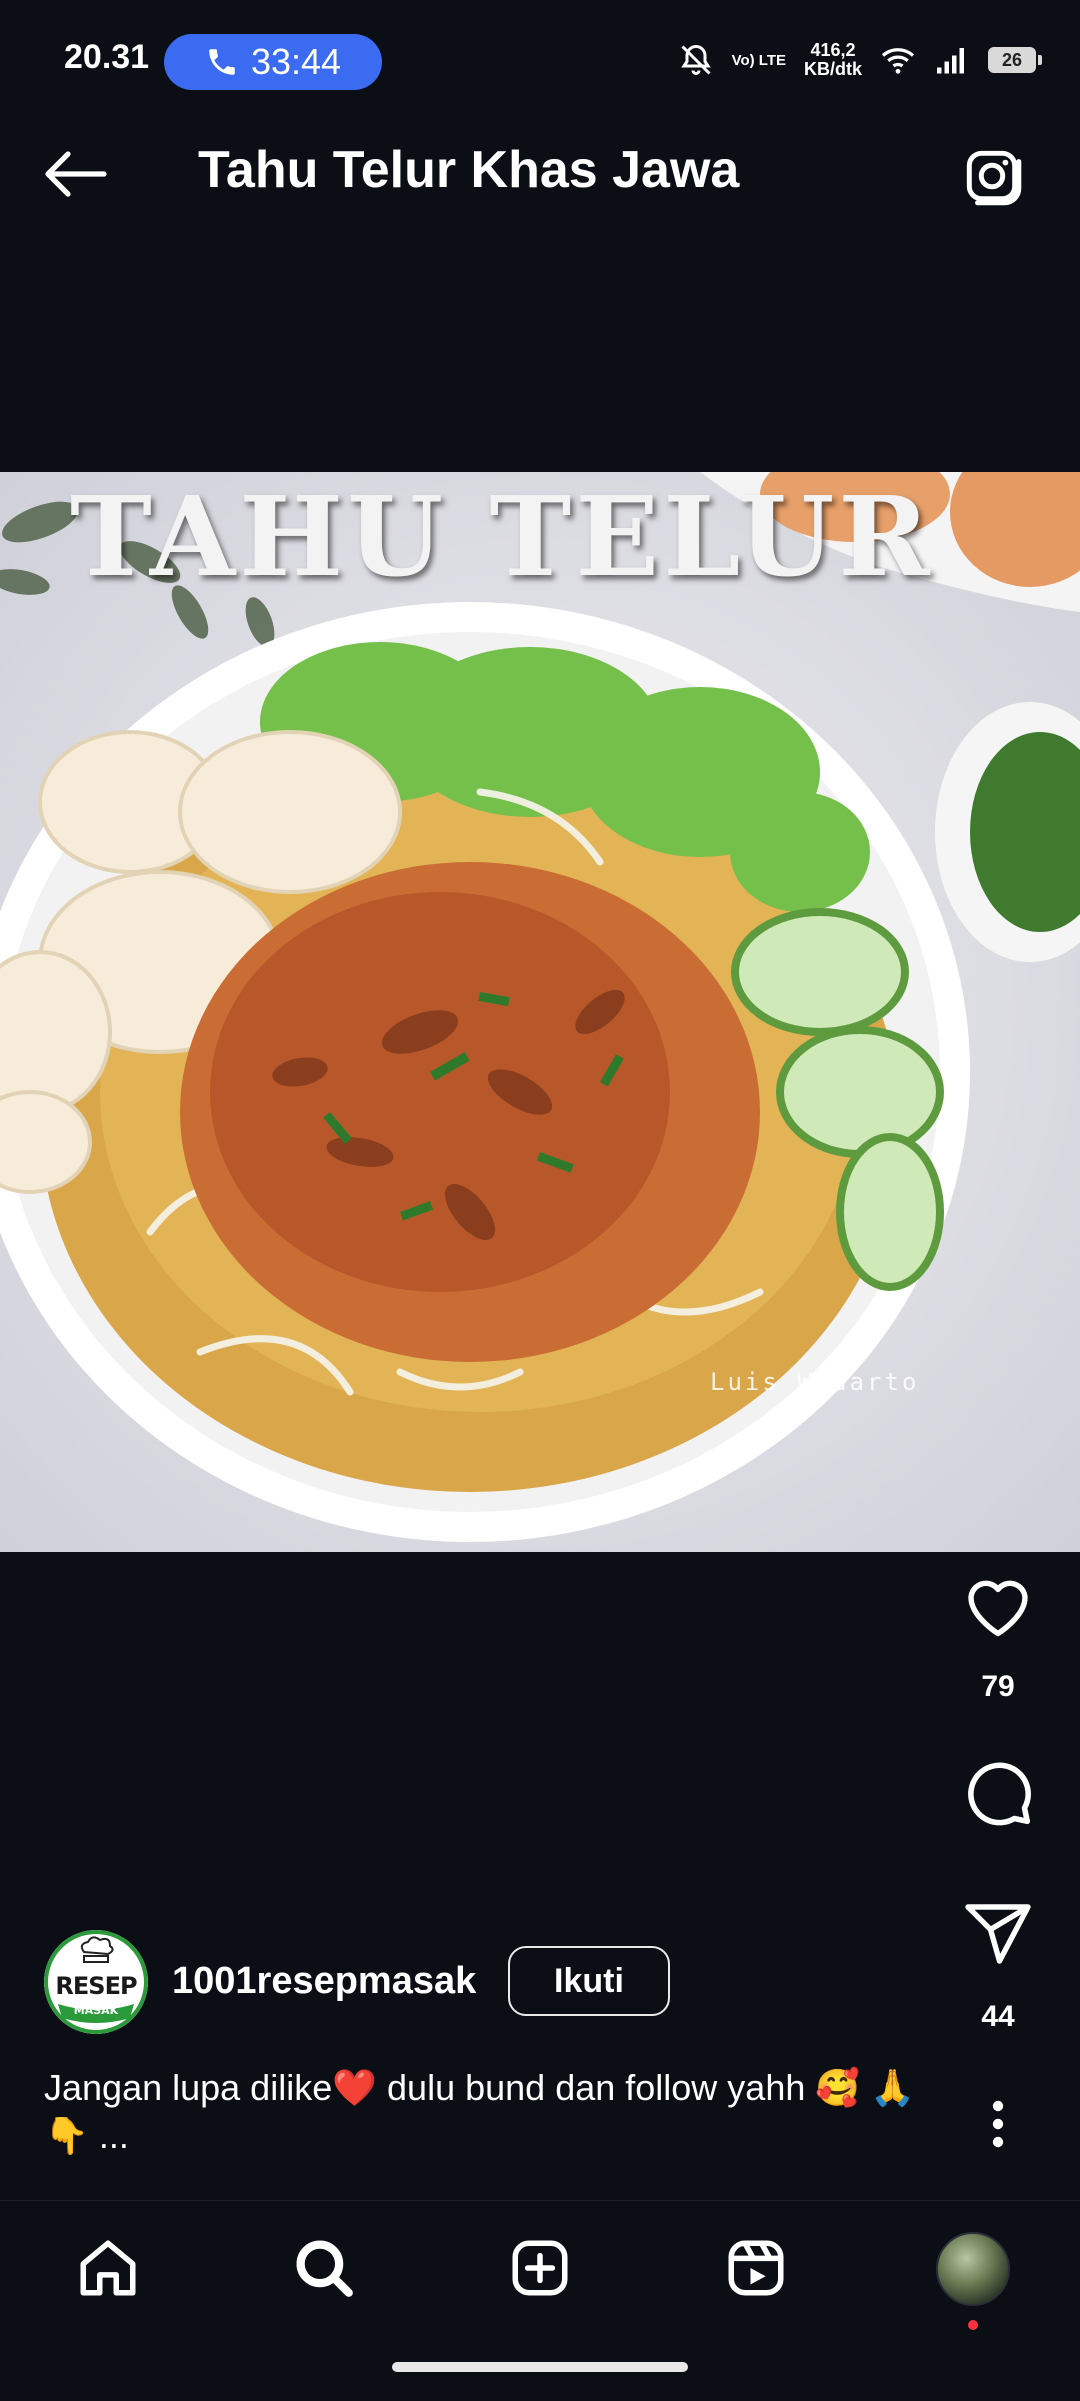 This screenshot has height=2401, width=1080. I want to click on search-icon, so click(324, 2268).